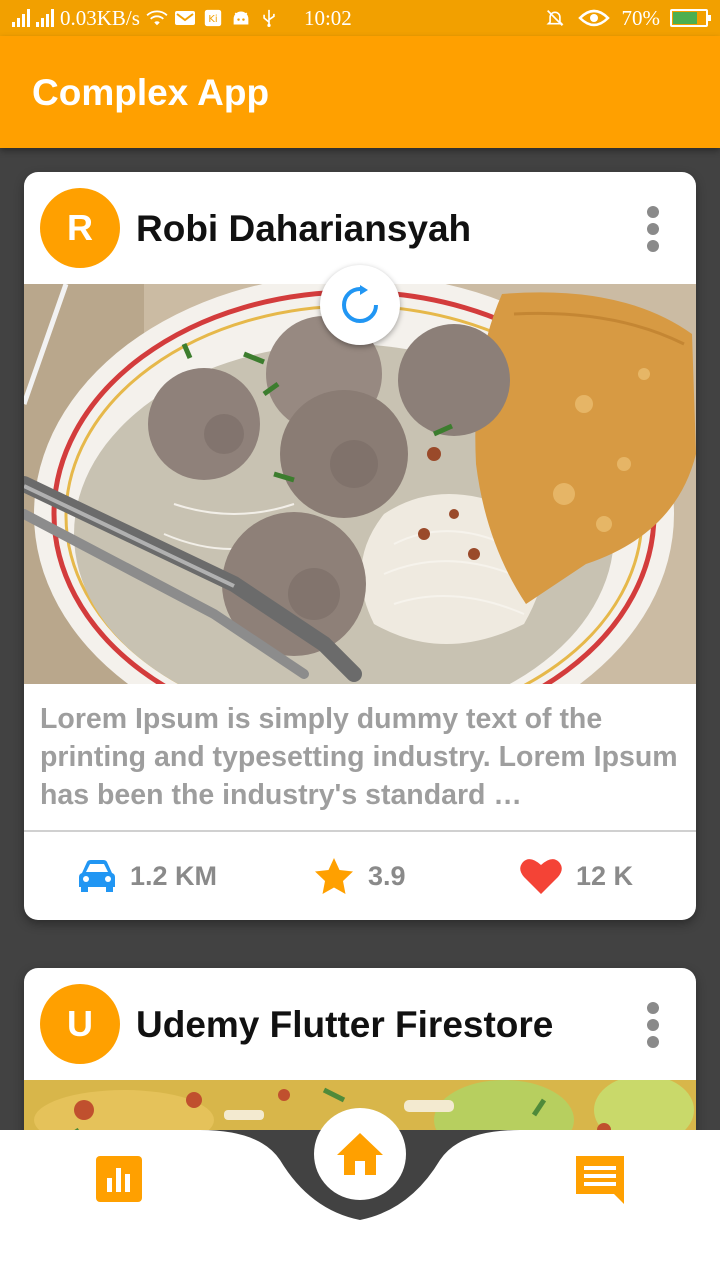 The width and height of the screenshot is (720, 1280). Describe the element at coordinates (387, 875) in the screenshot. I see `rating-value: 3.9` at that location.